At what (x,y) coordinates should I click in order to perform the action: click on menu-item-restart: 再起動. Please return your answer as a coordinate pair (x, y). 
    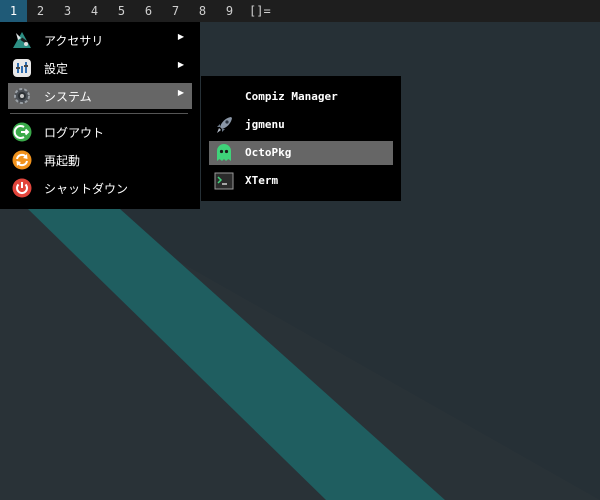
    Looking at the image, I should click on (100, 160).